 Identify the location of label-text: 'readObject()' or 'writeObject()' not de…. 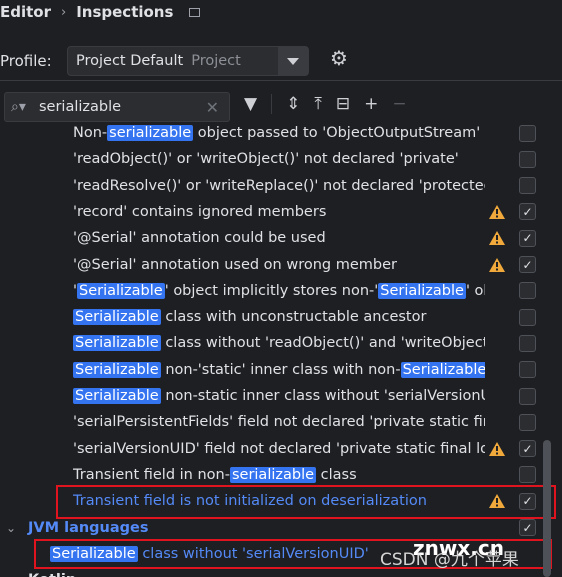
(266, 159).